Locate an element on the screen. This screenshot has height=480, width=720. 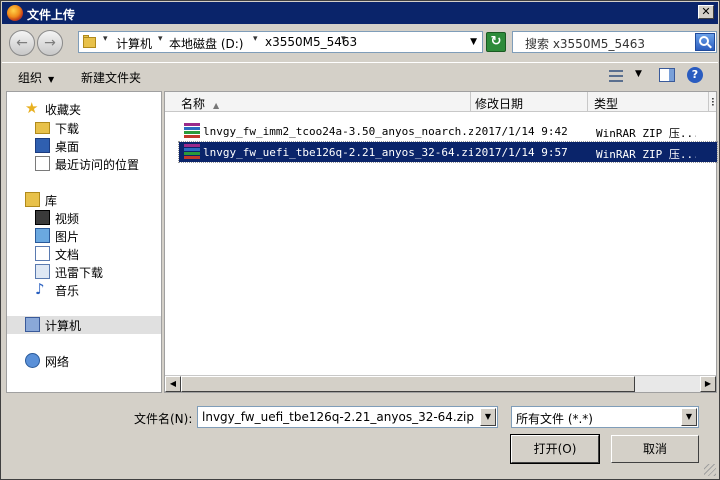
arrow-right-icon: → is located at coordinates (50, 43).